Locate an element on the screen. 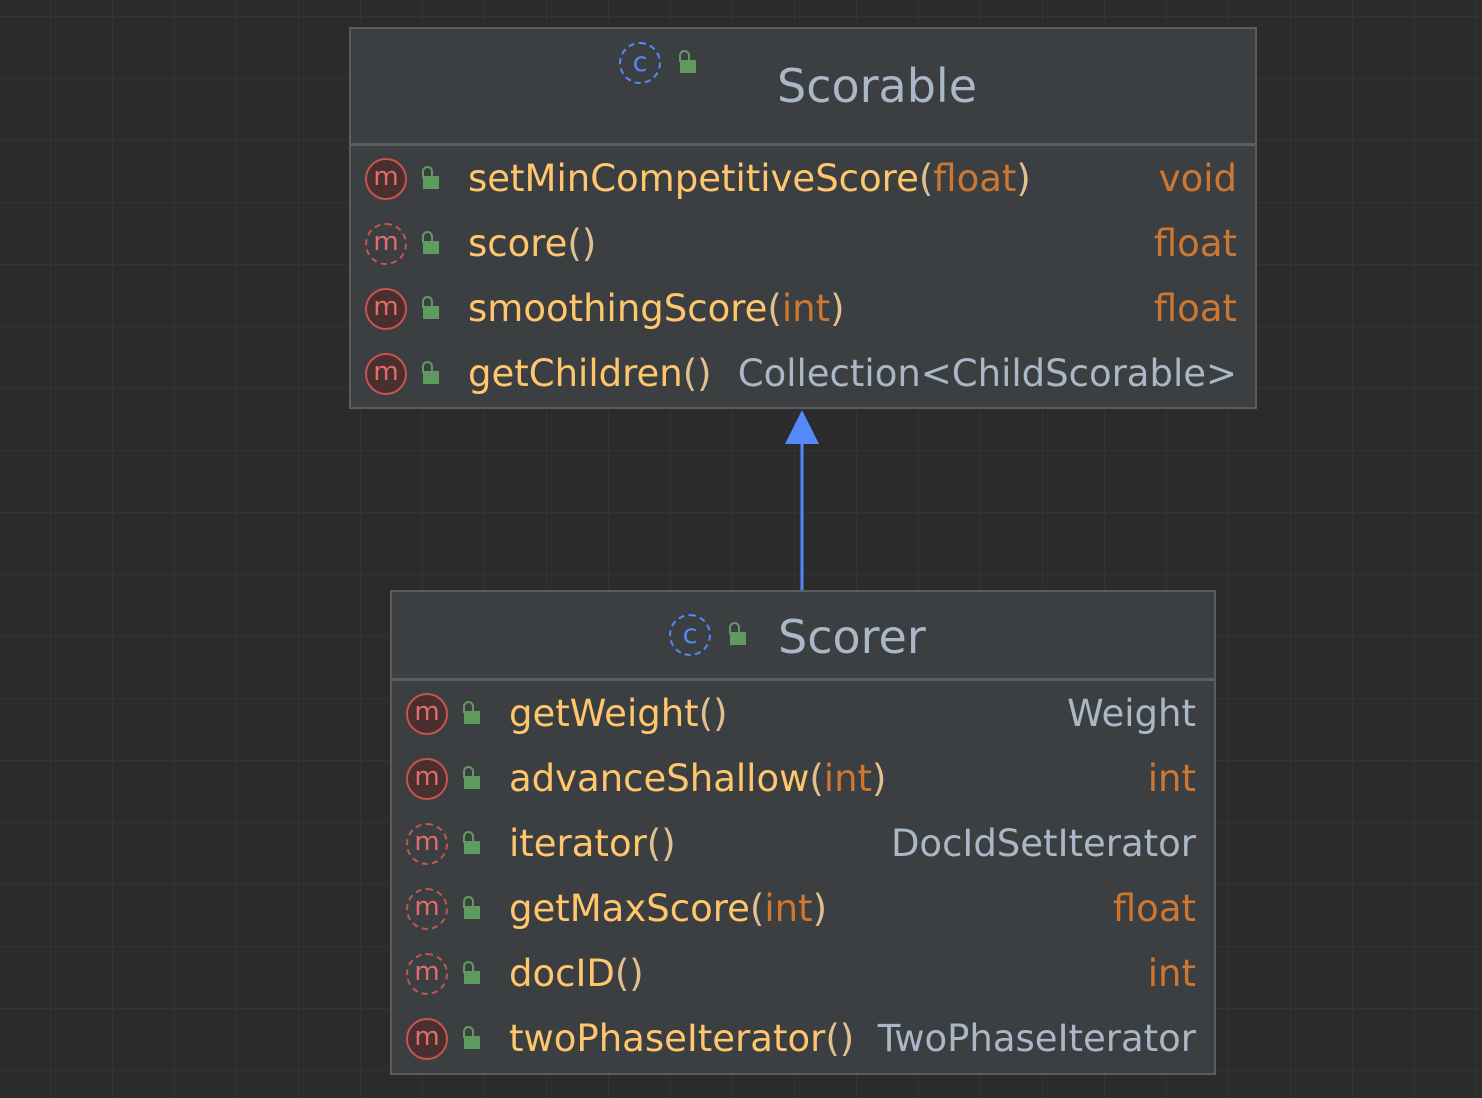  method-signature: iterator() is located at coordinates (592, 843).